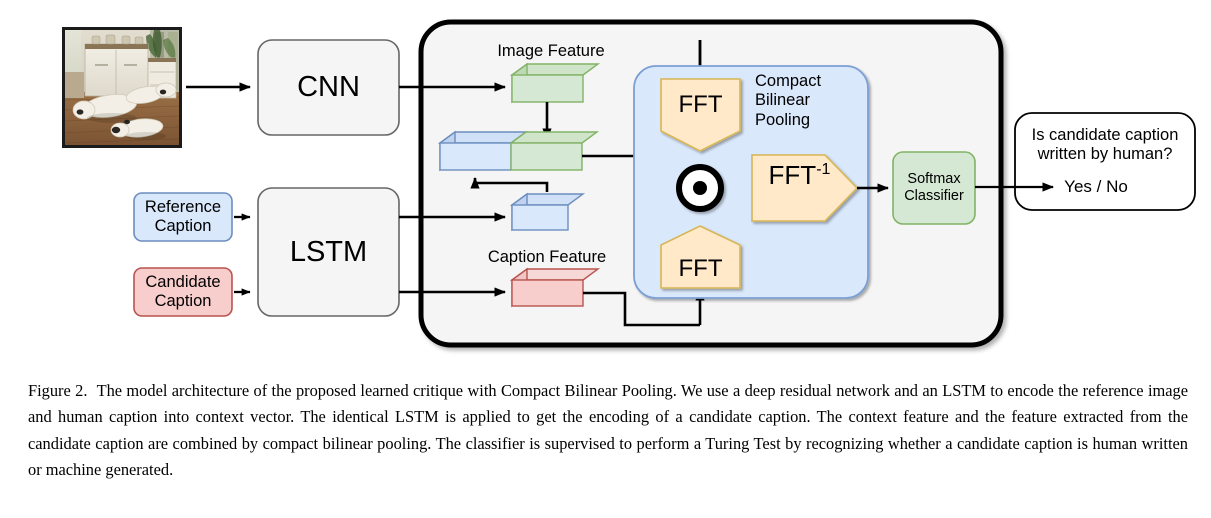 This screenshot has height=518, width=1211. I want to click on softmax-line2: Classifier, so click(934, 196).